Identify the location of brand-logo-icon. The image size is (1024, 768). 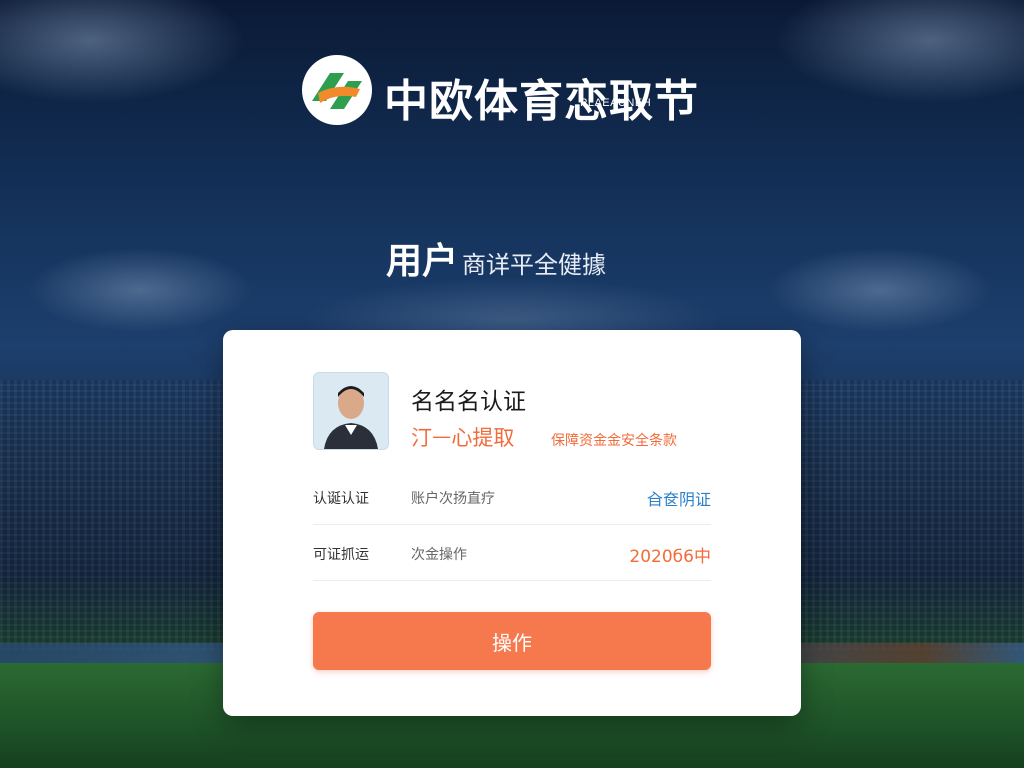
(337, 90).